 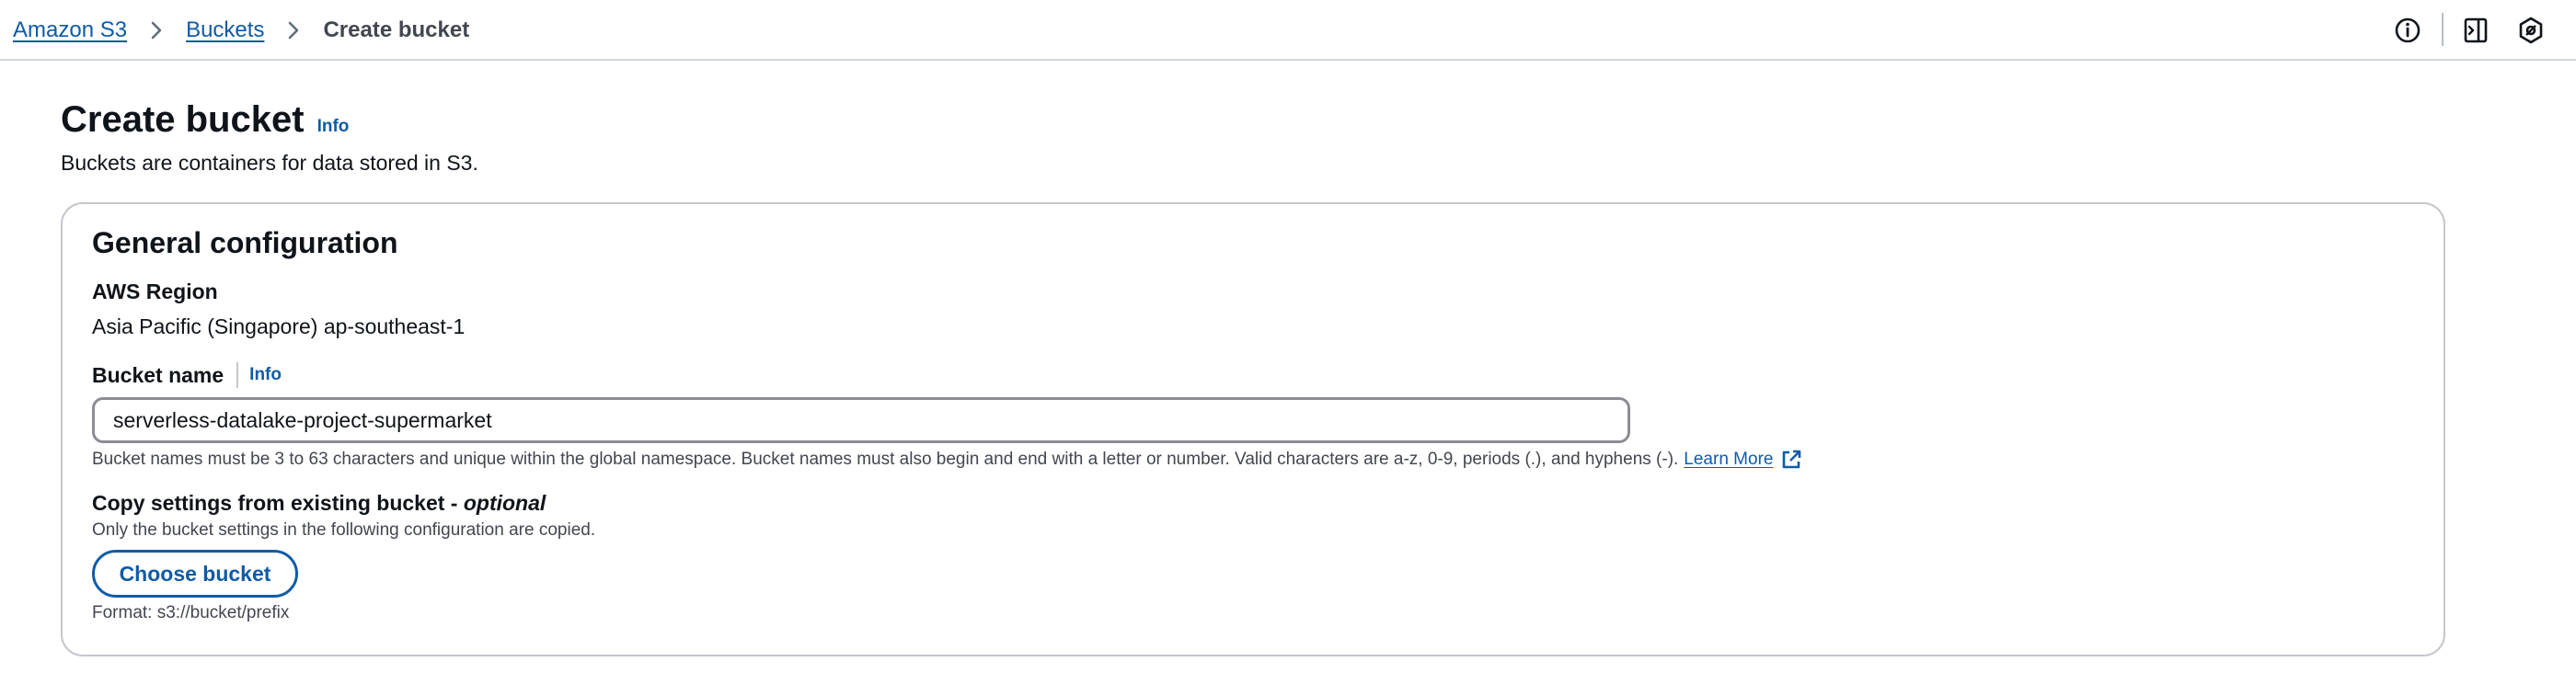 What do you see at coordinates (245, 242) in the screenshot?
I see `panel-title: General configuration` at bounding box center [245, 242].